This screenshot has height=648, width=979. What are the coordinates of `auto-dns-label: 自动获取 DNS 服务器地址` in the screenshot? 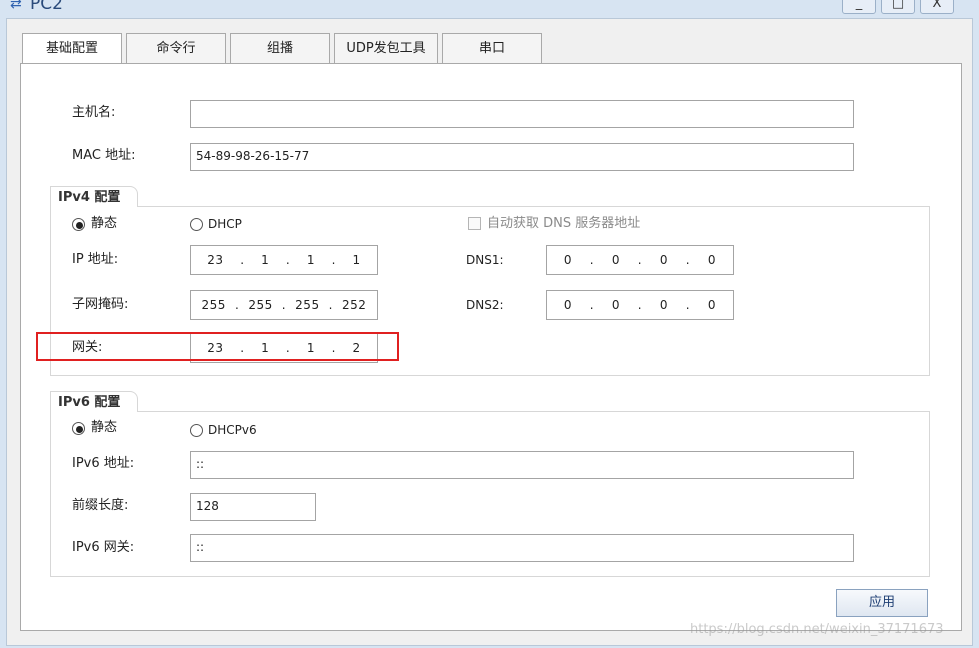 It's located at (564, 223).